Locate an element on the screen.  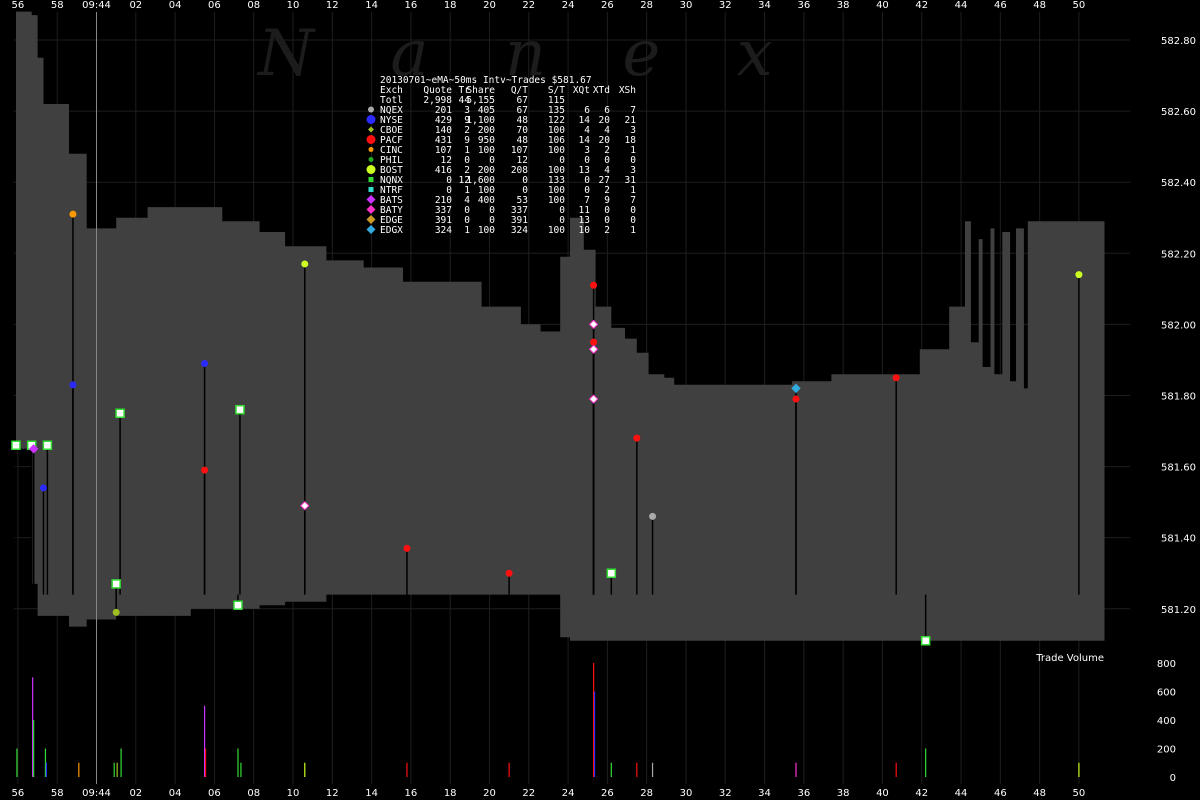
x-tick-label-bottom: 18 is located at coordinates (450, 793).